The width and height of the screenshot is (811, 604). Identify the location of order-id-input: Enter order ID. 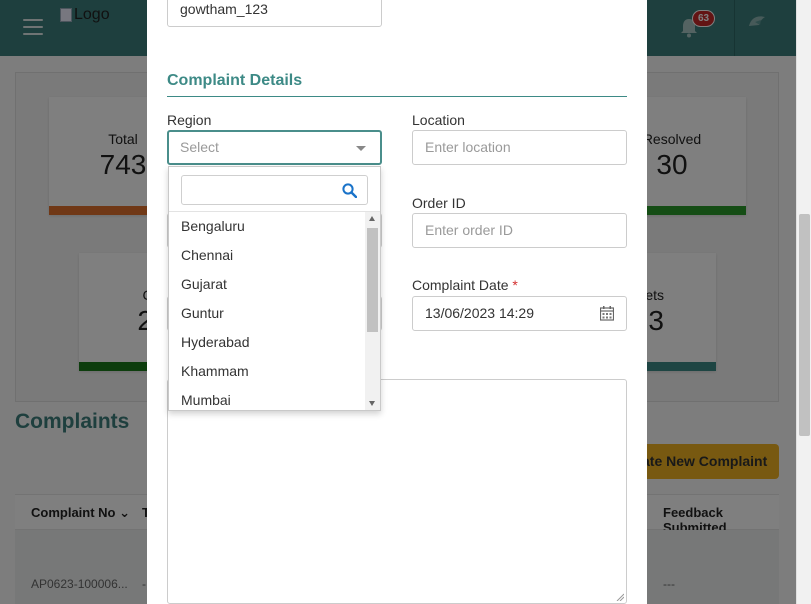
(519, 230).